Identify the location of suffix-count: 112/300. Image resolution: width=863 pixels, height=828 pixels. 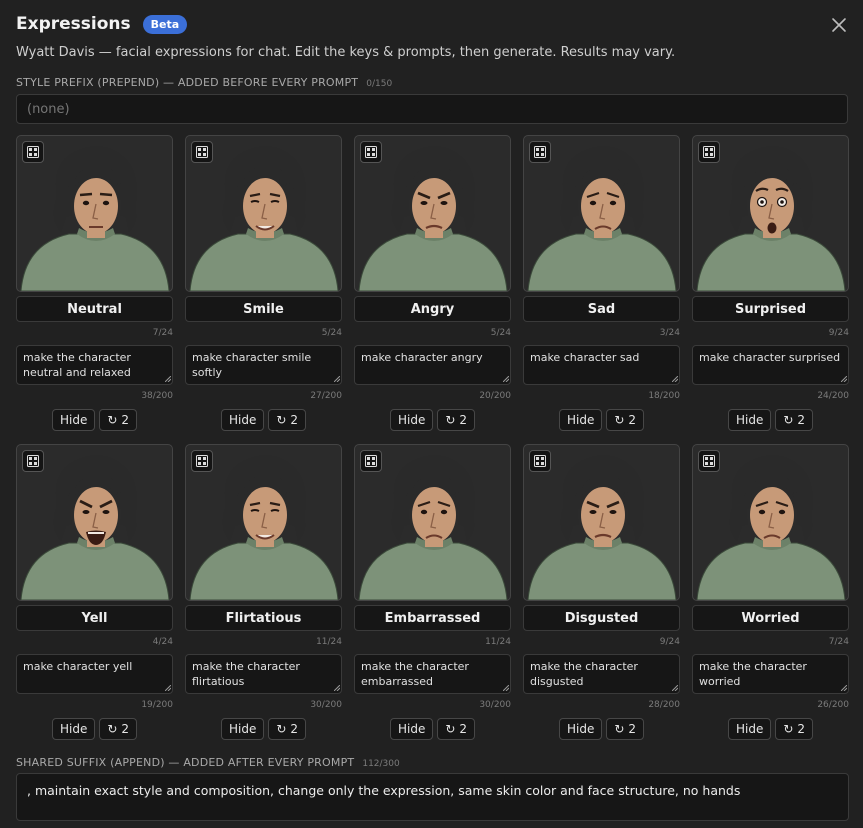
(381, 764).